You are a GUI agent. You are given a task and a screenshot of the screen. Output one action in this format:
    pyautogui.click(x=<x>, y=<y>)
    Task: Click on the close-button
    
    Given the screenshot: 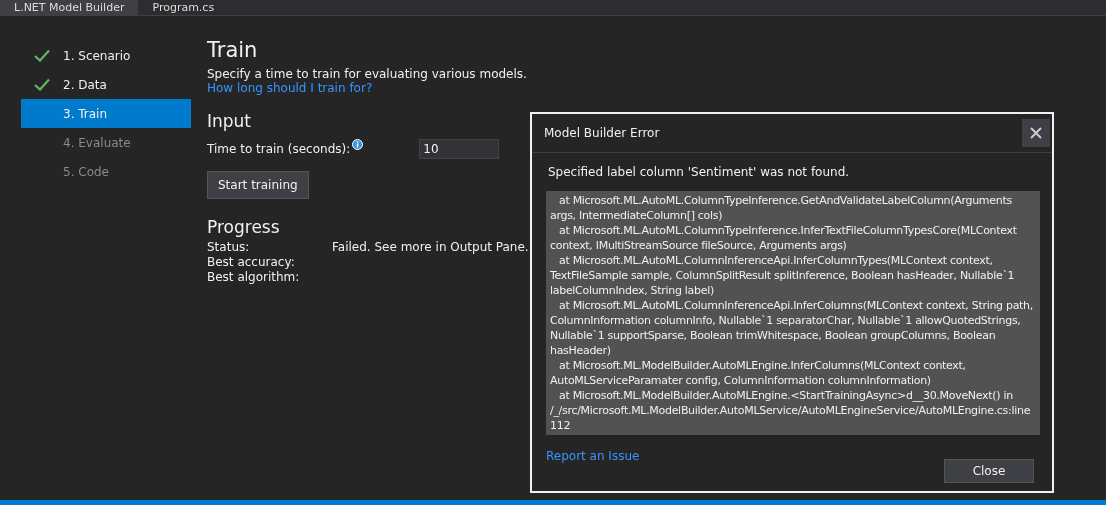 What is the action you would take?
    pyautogui.click(x=1036, y=133)
    